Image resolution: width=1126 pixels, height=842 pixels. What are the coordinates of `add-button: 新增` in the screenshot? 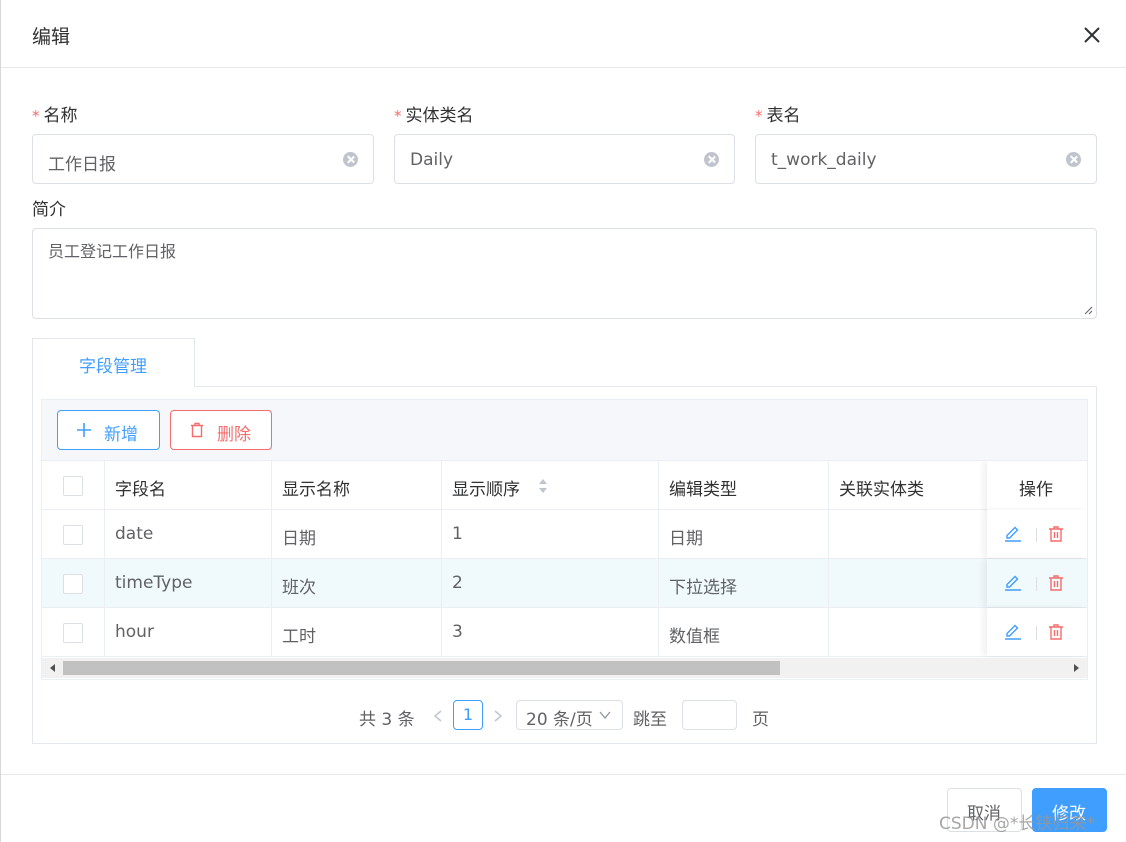 It's located at (108, 430).